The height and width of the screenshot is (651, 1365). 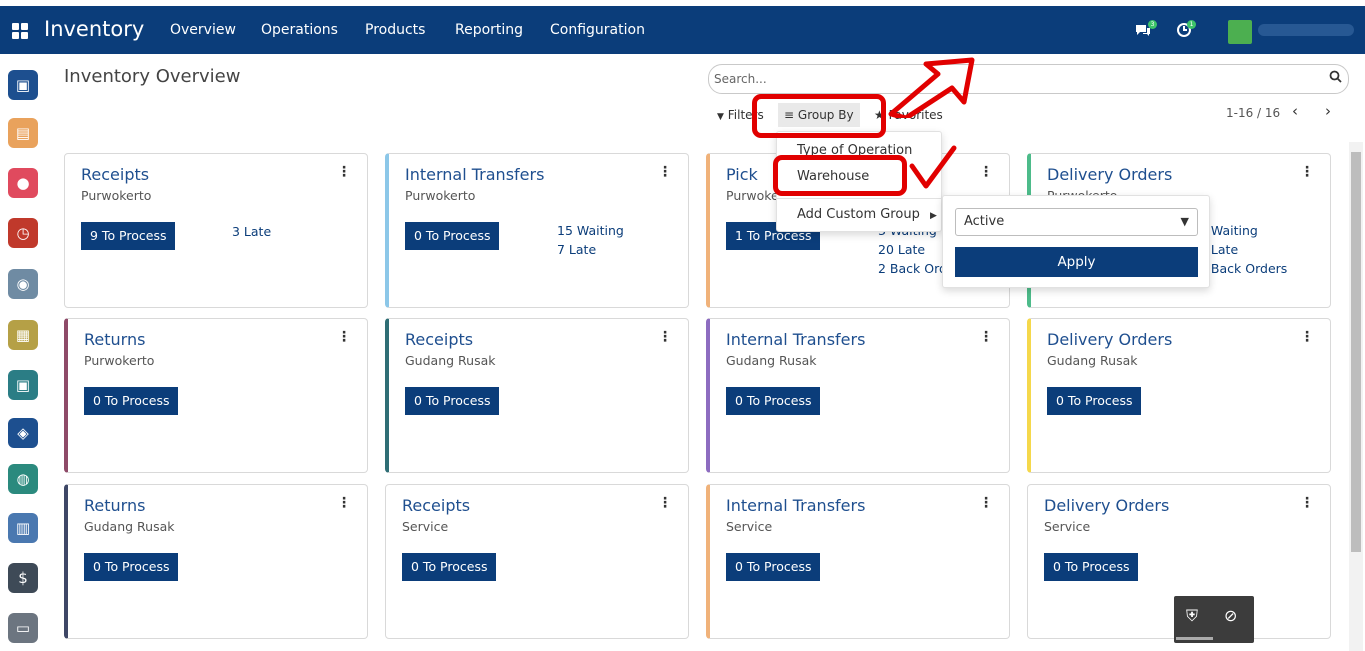 I want to click on shield-icon: ⛨, so click(x=1192, y=616).